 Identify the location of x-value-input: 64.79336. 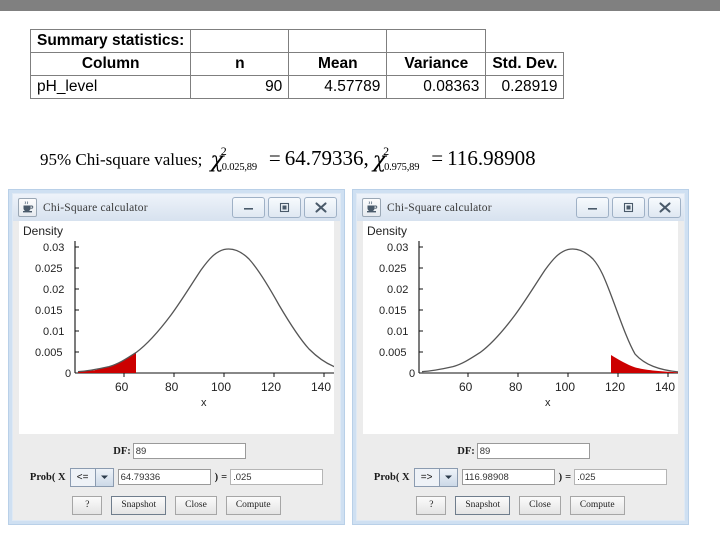
(164, 477).